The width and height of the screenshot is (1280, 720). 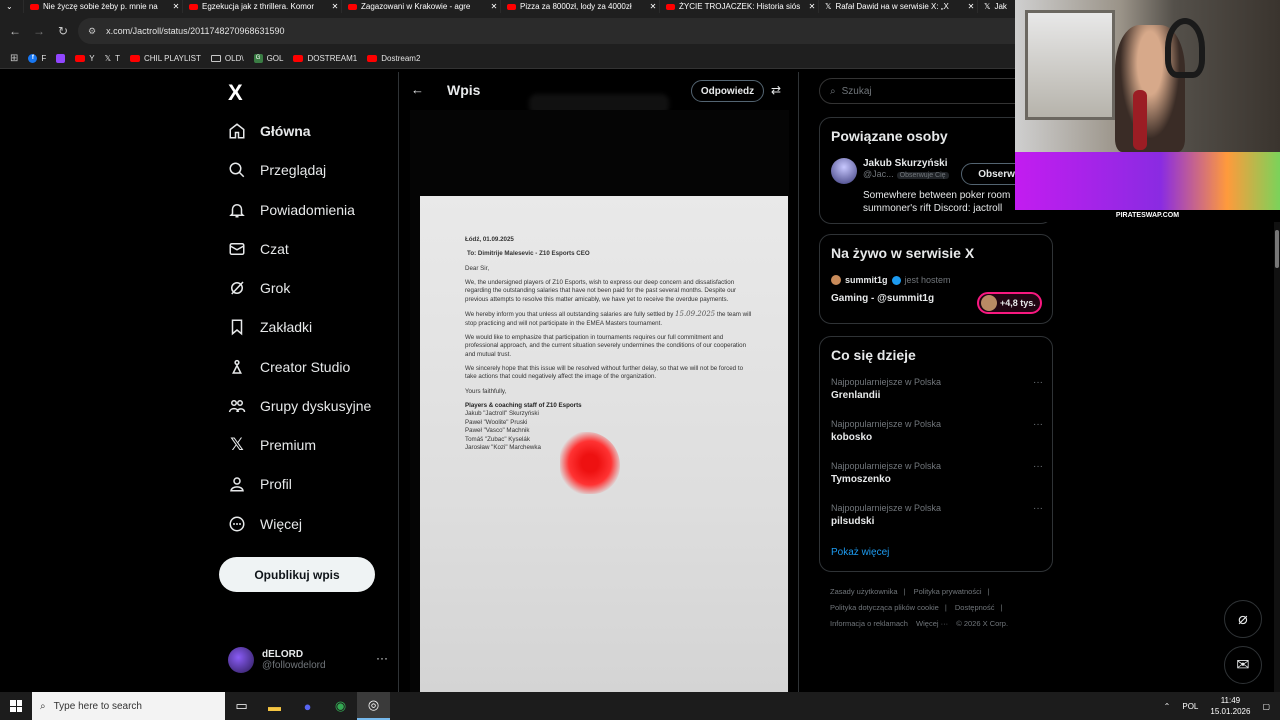 I want to click on listeners-pill: +4,8 tys., so click(x=1009, y=303).